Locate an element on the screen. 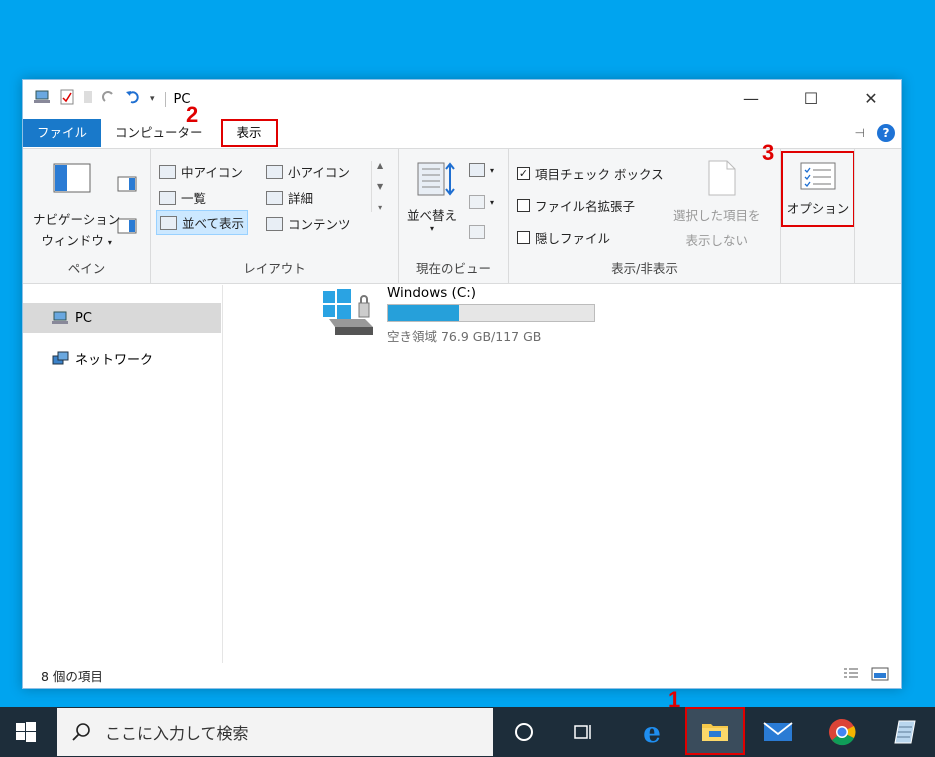 Image resolution: width=935 pixels, height=757 pixels. sort-dropdown-icon: ▾ is located at coordinates (432, 228).